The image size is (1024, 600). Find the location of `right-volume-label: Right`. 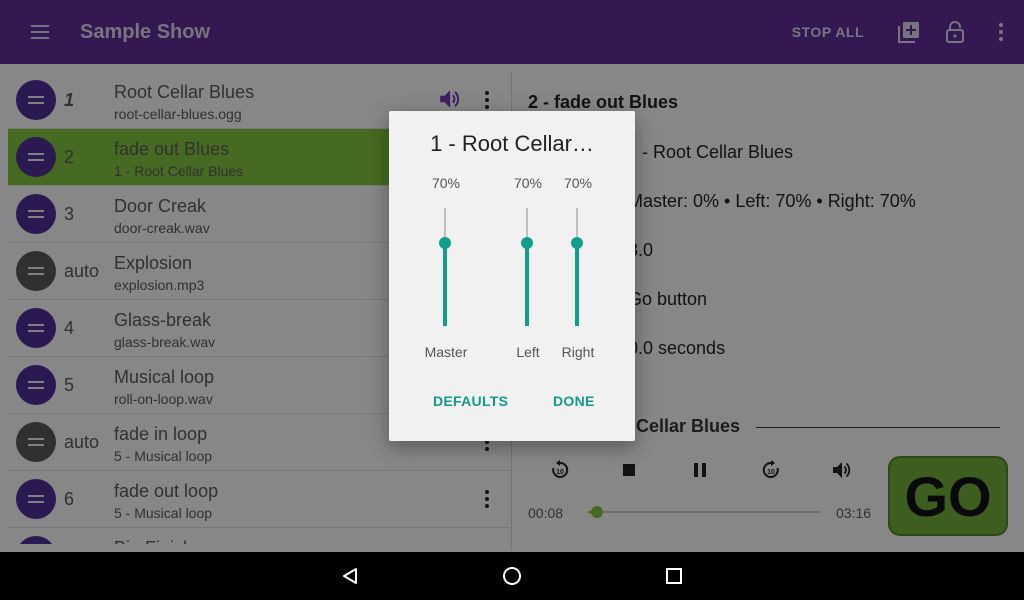

right-volume-label: Right is located at coordinates (578, 352).